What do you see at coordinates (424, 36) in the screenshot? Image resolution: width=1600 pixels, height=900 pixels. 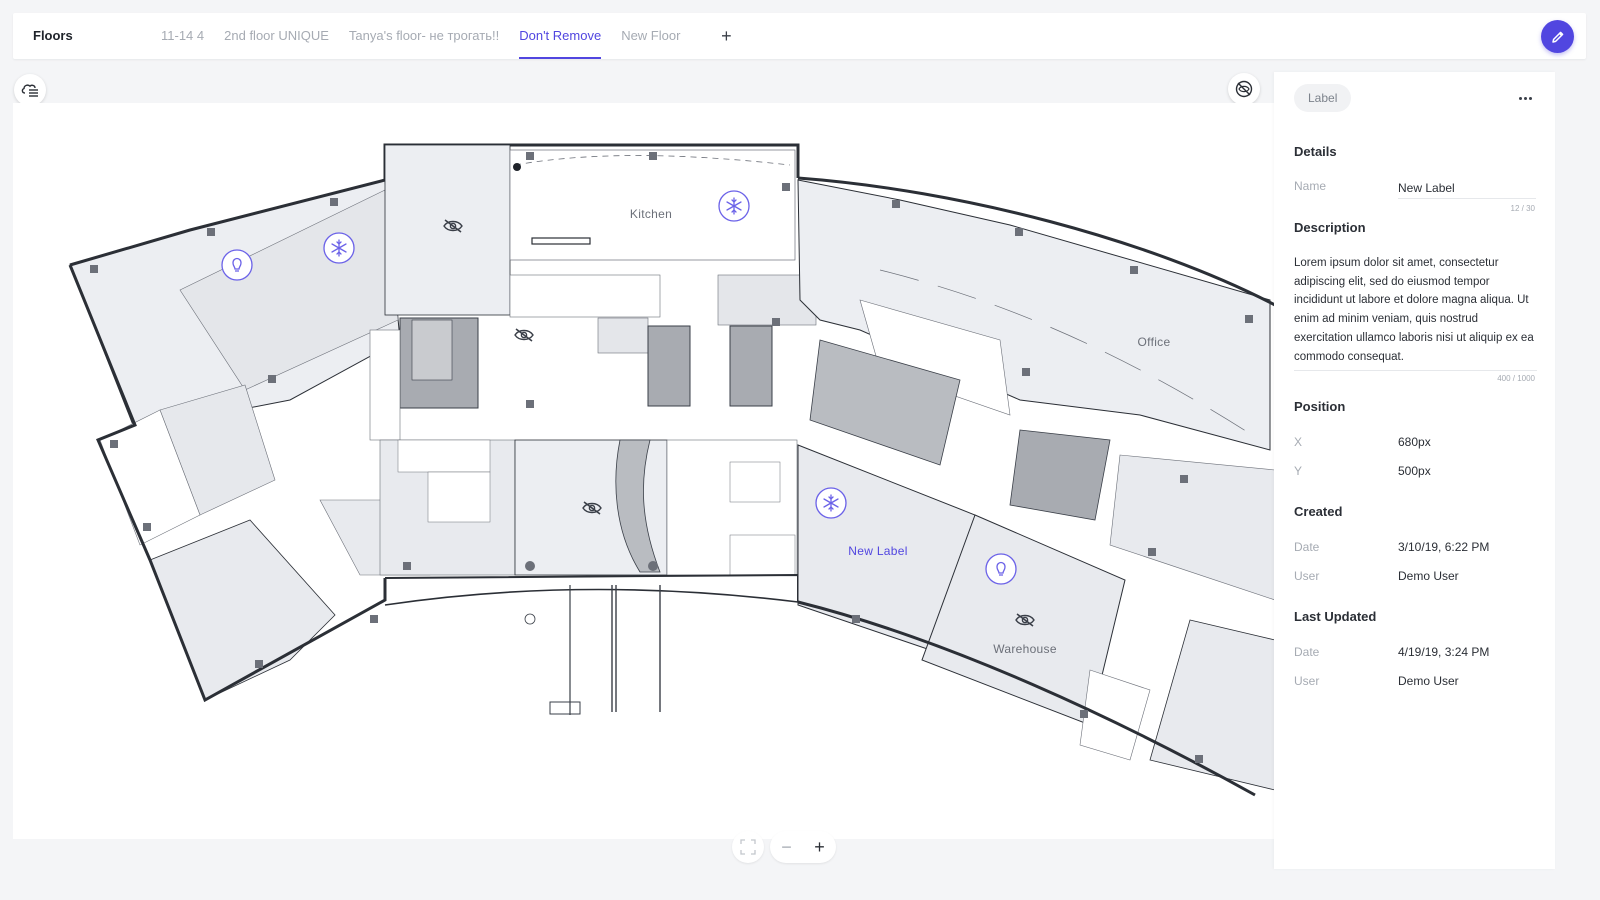 I see `tab-floor-3: Tanya's floor- не трогать!!` at bounding box center [424, 36].